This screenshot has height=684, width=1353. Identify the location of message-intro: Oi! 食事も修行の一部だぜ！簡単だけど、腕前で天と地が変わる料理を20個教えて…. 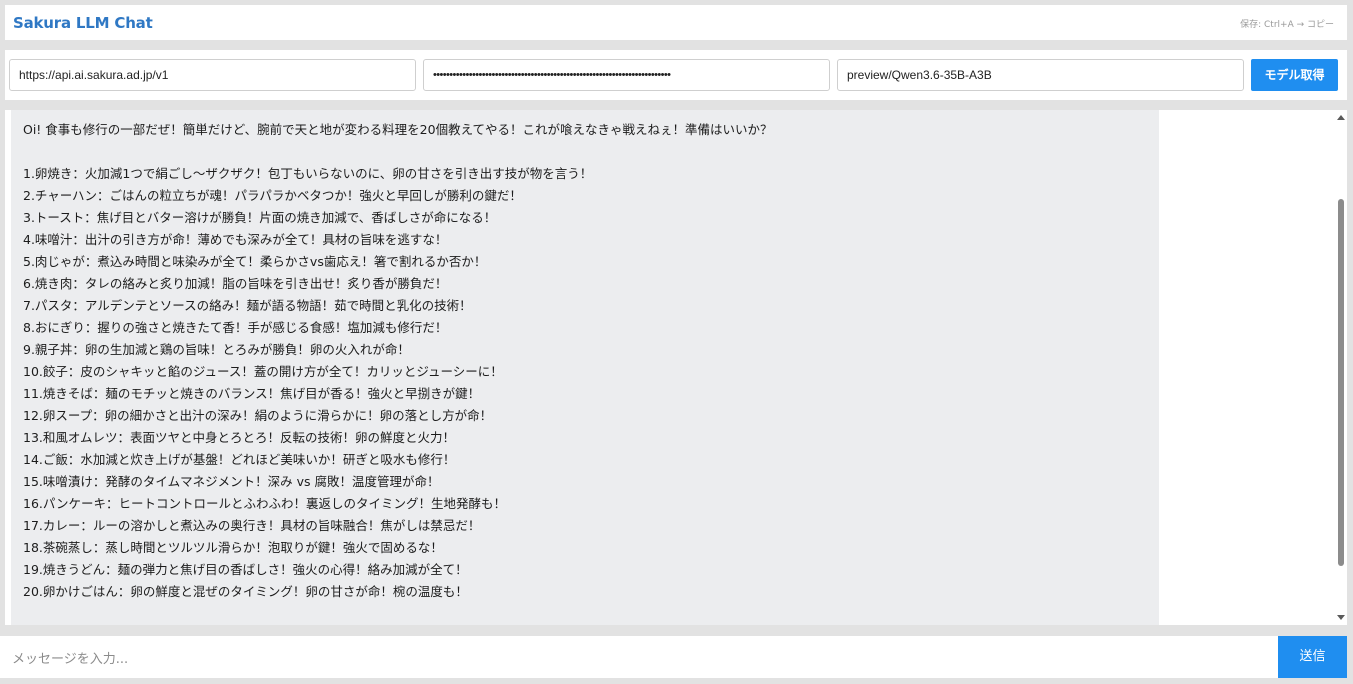
(398, 129).